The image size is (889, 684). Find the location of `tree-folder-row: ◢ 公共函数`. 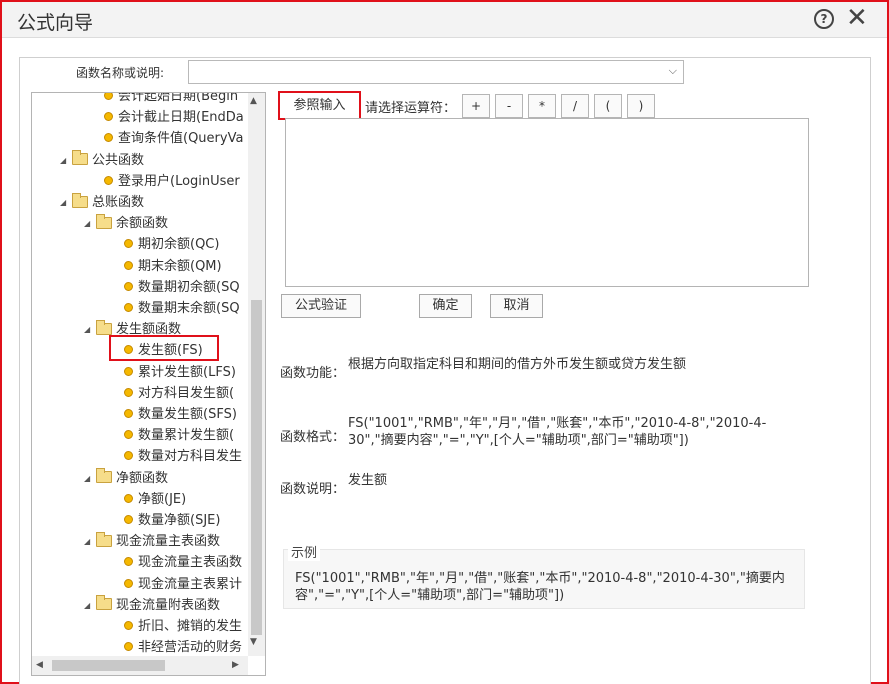

tree-folder-row: ◢ 公共函数 is located at coordinates (102, 160).